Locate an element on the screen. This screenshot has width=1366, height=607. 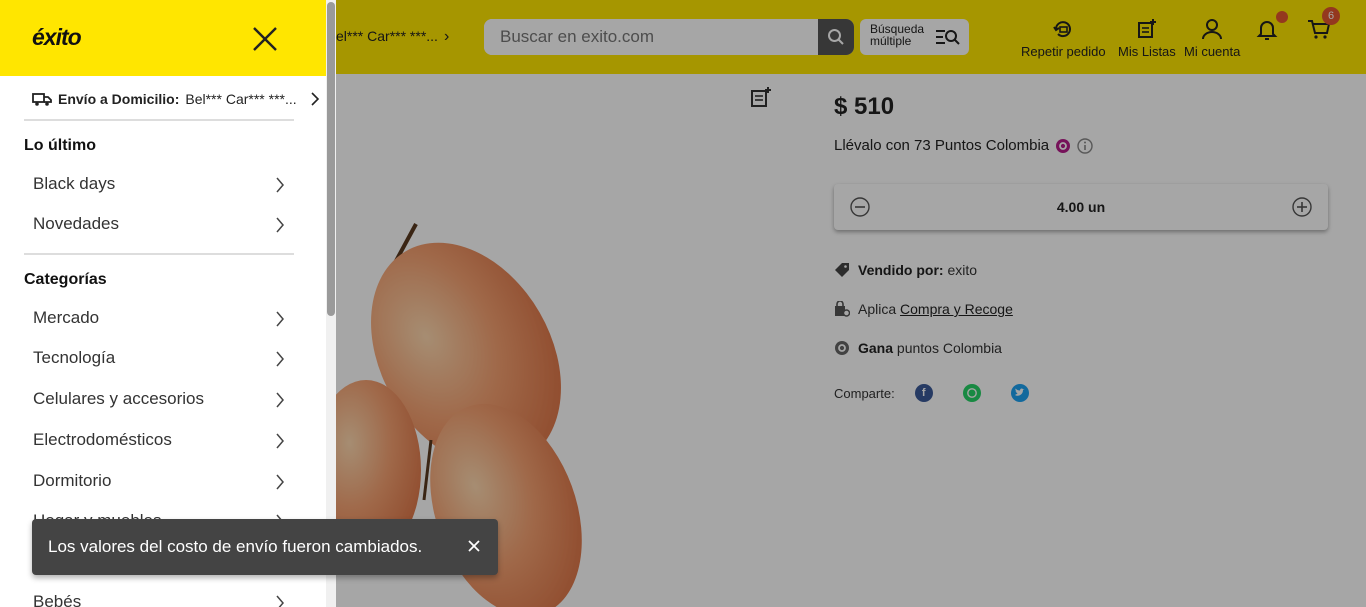
menu-item-dormitorio: Dormitorio is located at coordinates (163, 483).